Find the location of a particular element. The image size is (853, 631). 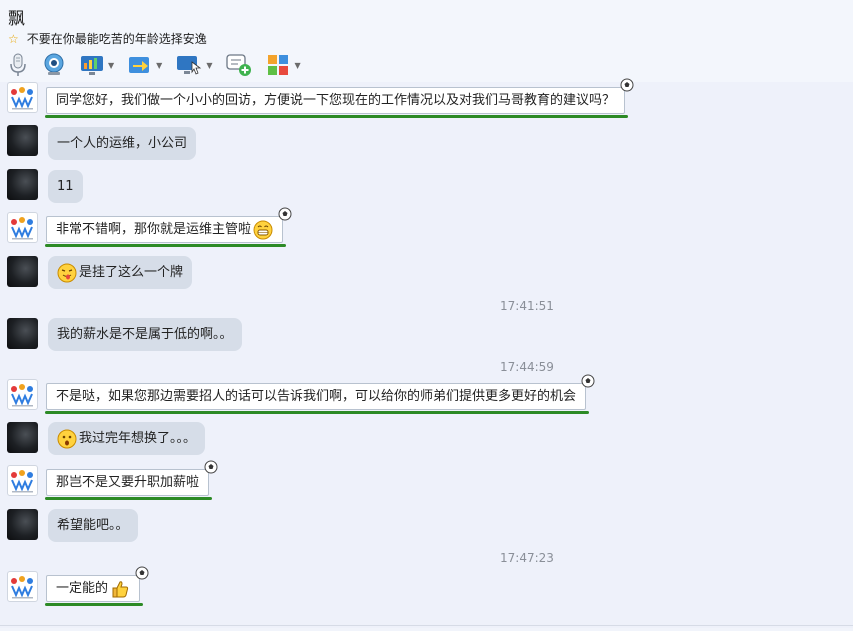

signature-text: 不要在你最能吃苦的年龄选择安逸 is located at coordinates (116, 39).